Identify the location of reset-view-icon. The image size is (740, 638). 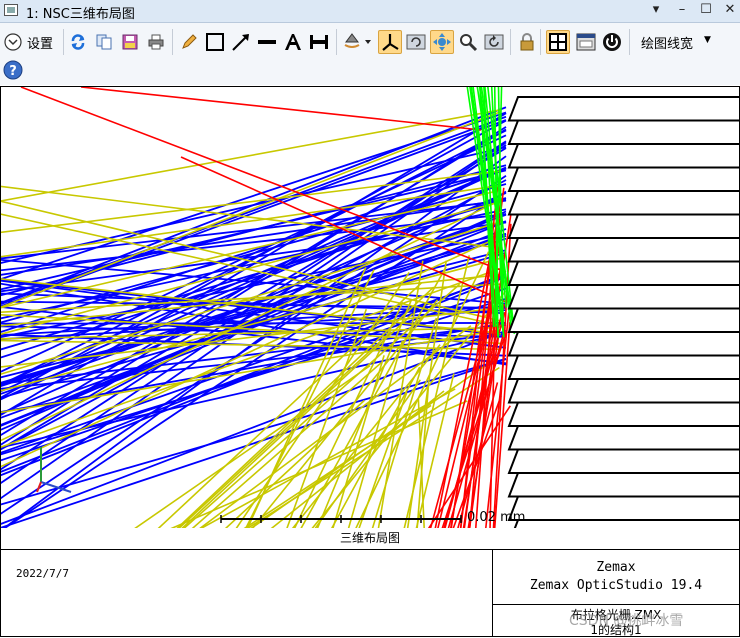
(494, 42).